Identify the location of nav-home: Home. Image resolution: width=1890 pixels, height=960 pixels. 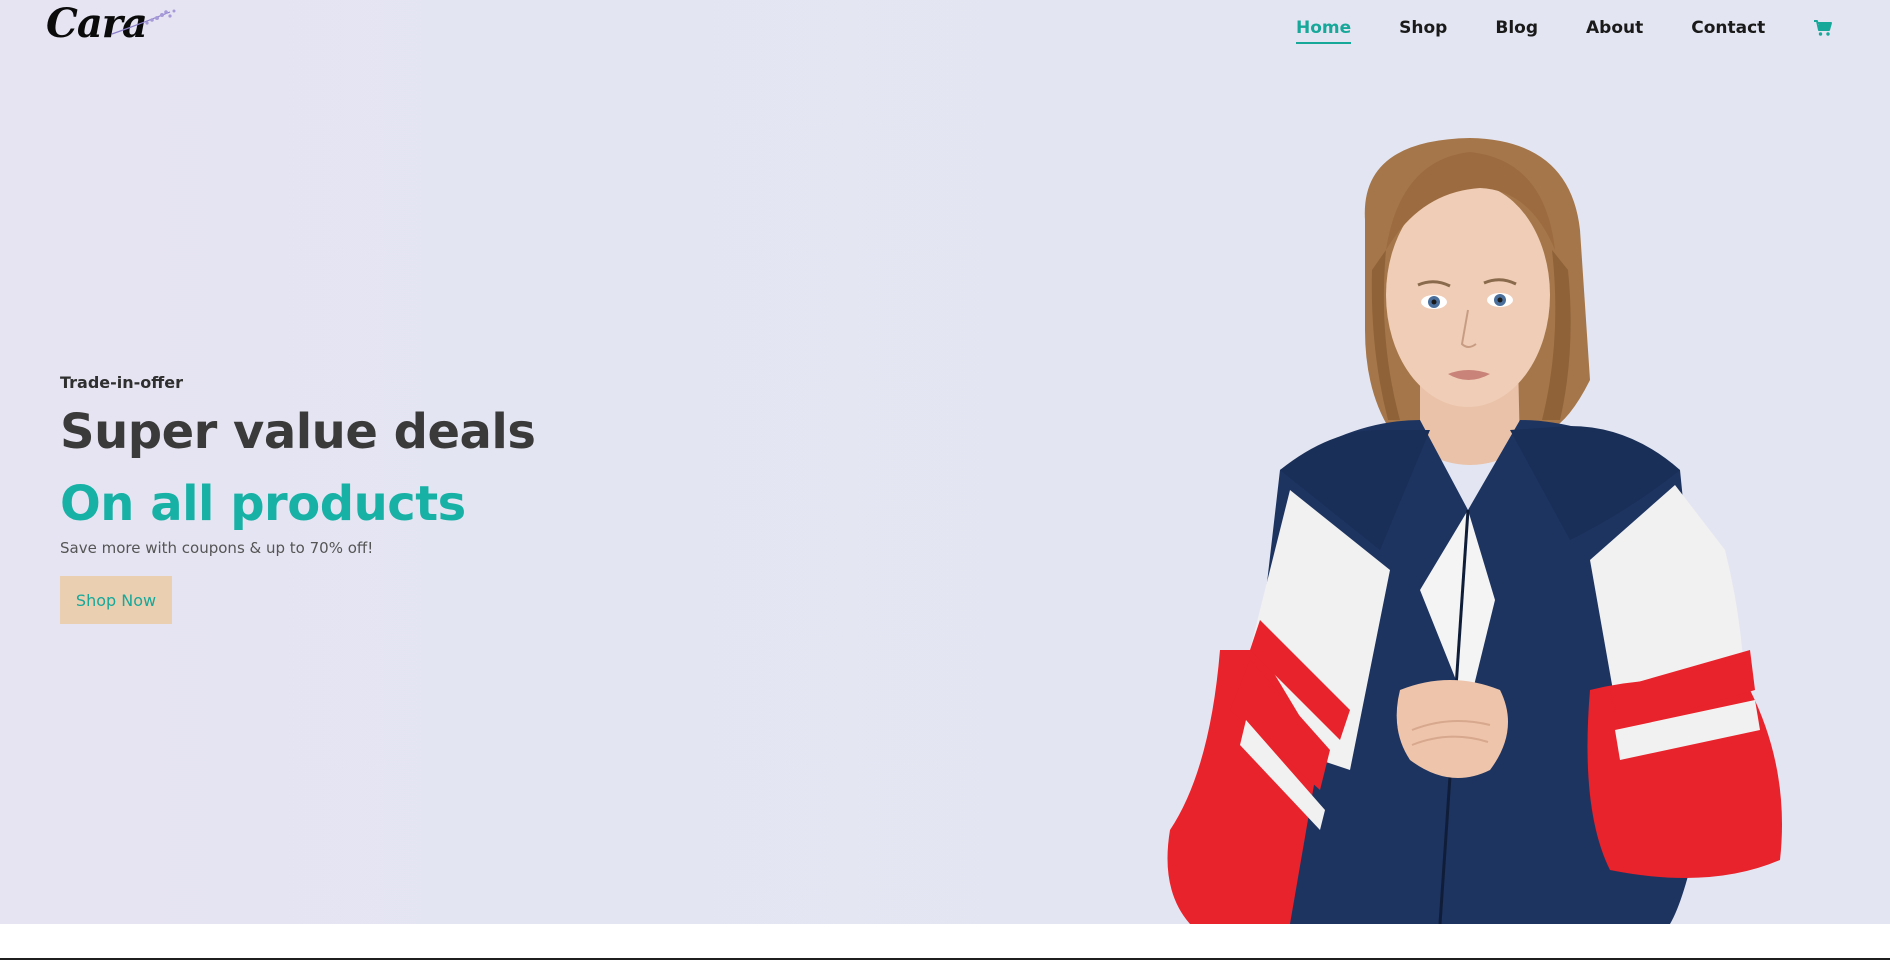
(1324, 31).